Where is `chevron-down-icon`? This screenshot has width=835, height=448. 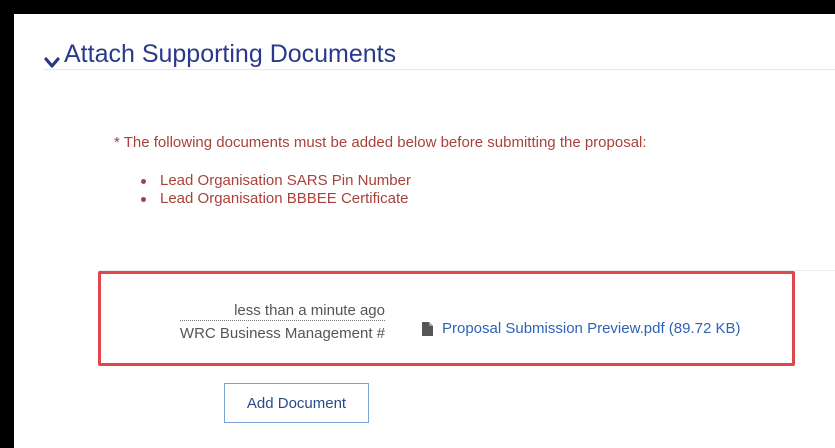 chevron-down-icon is located at coordinates (52, 58).